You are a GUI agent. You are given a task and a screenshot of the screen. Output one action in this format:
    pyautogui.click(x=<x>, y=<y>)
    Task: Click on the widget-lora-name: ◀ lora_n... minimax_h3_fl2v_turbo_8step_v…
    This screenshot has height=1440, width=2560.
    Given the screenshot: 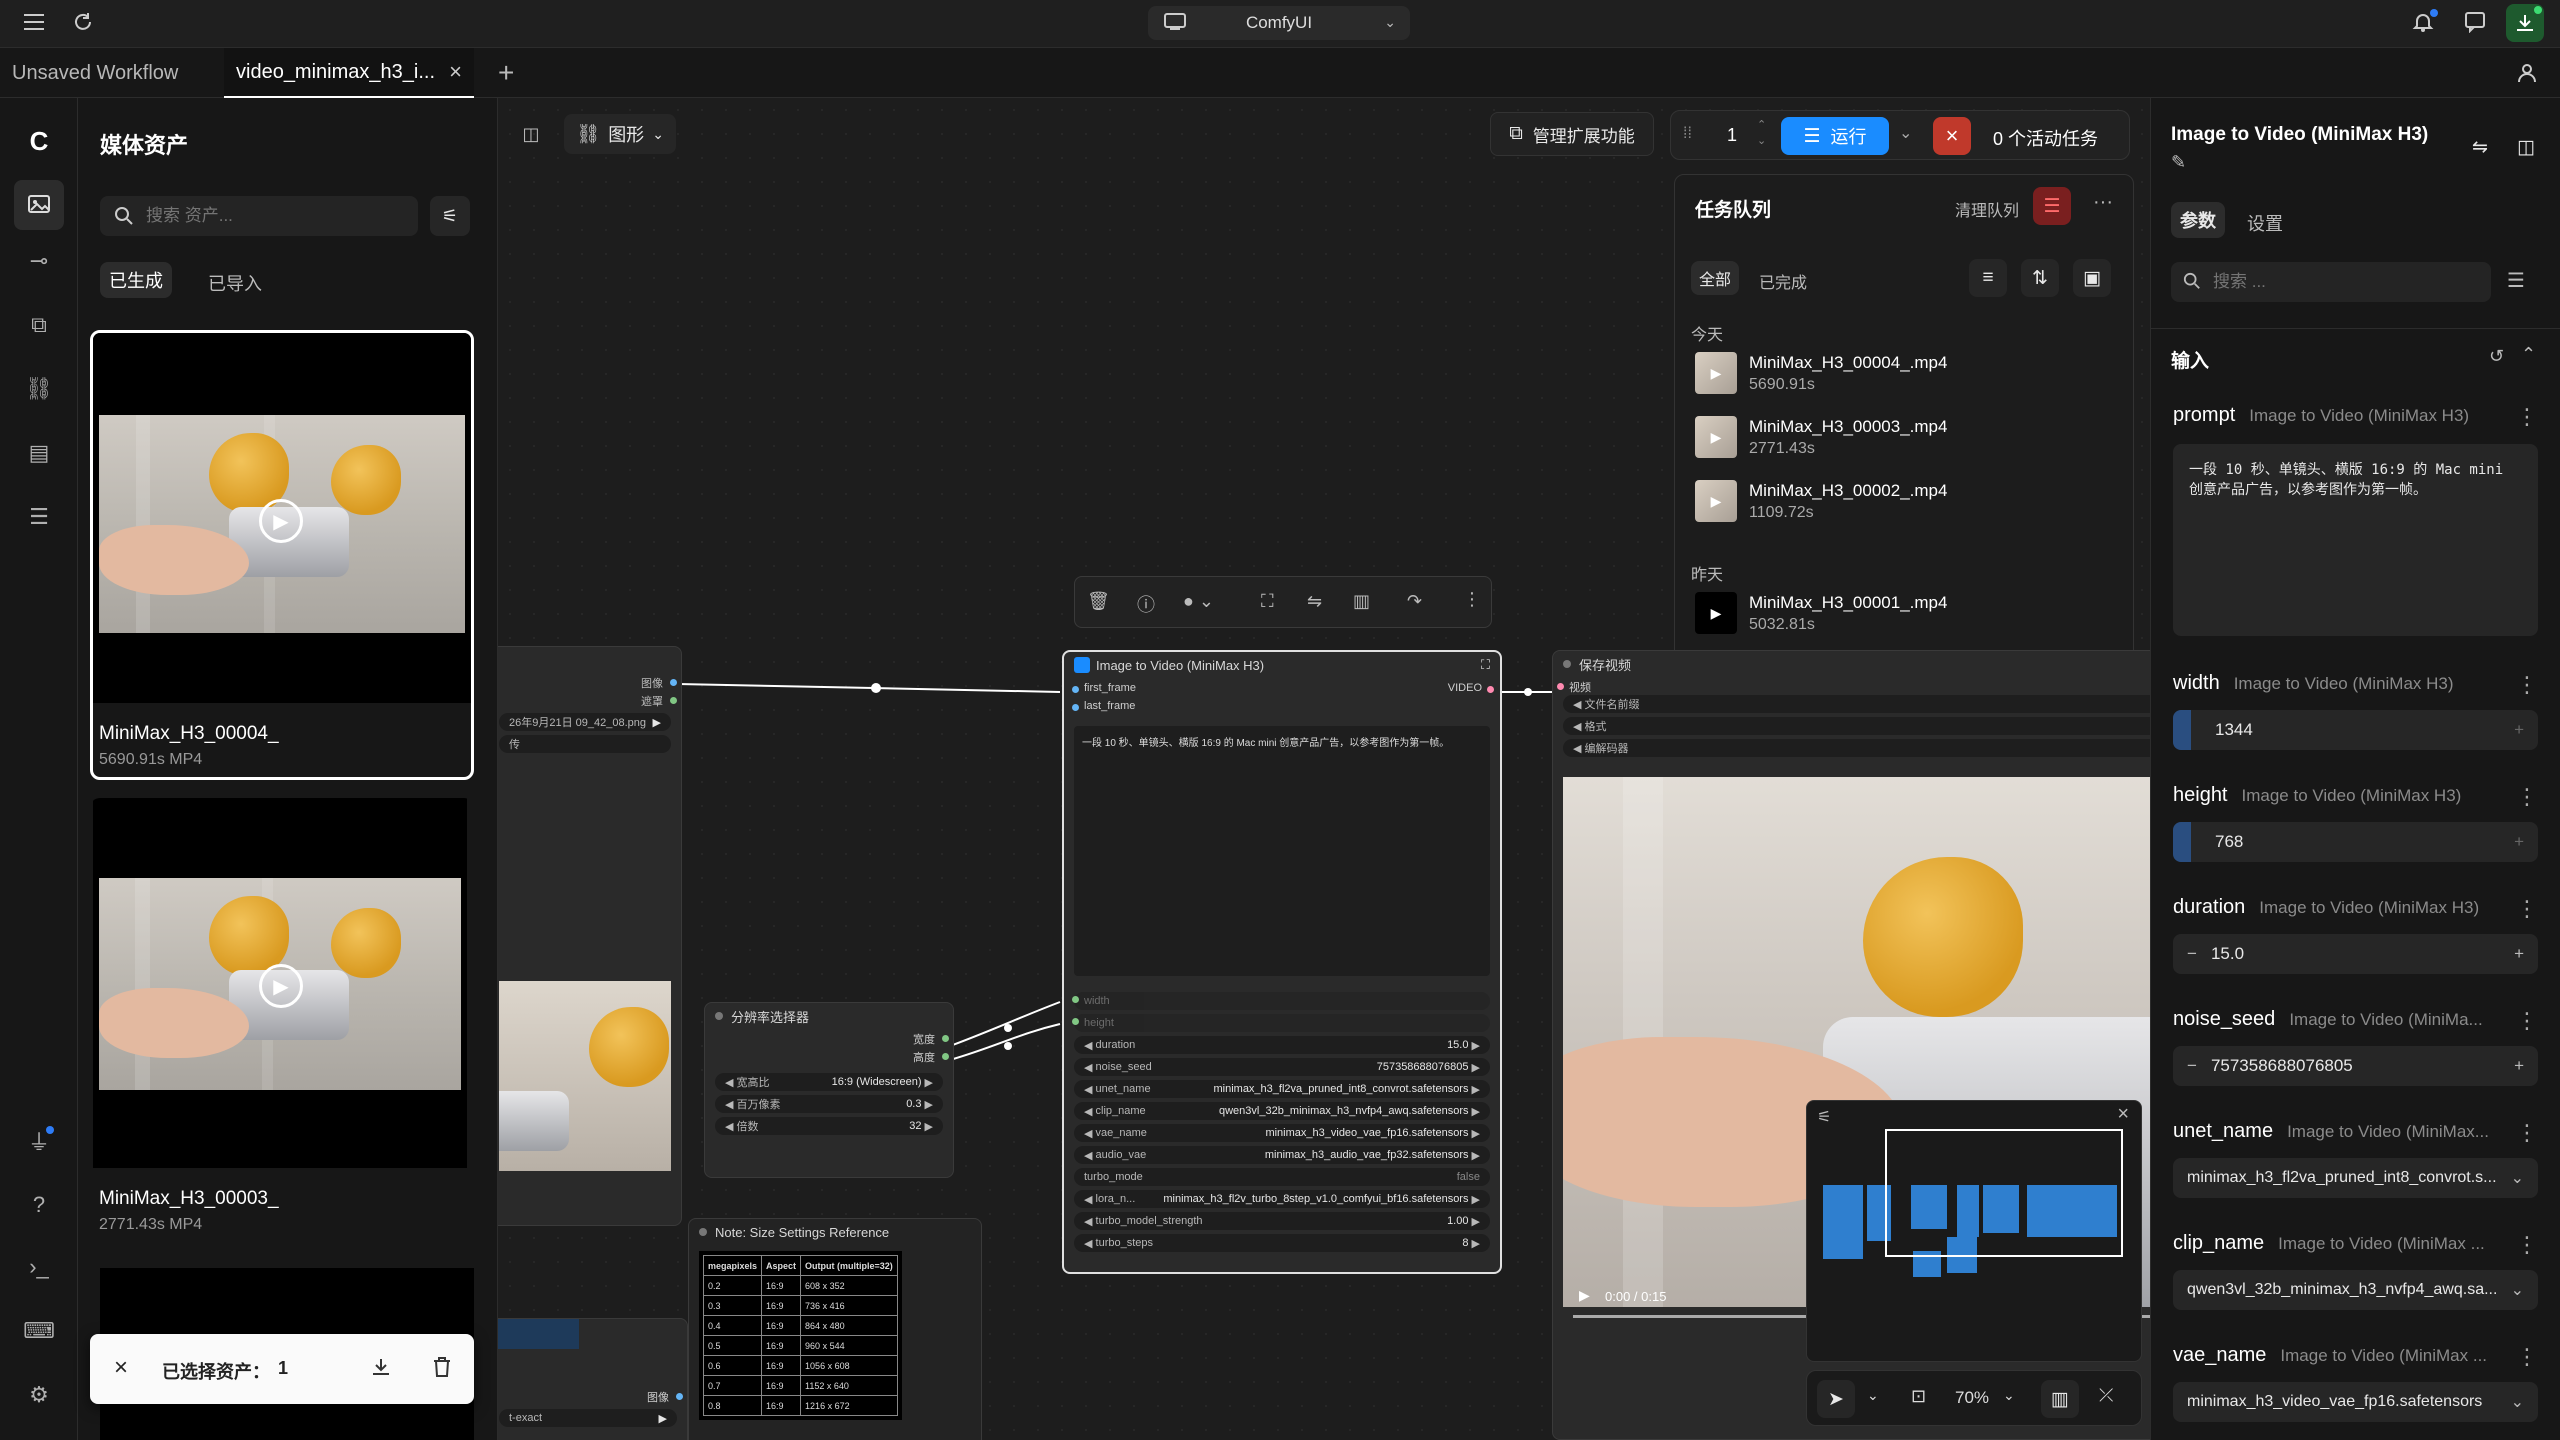 What is the action you would take?
    pyautogui.click(x=1282, y=1199)
    